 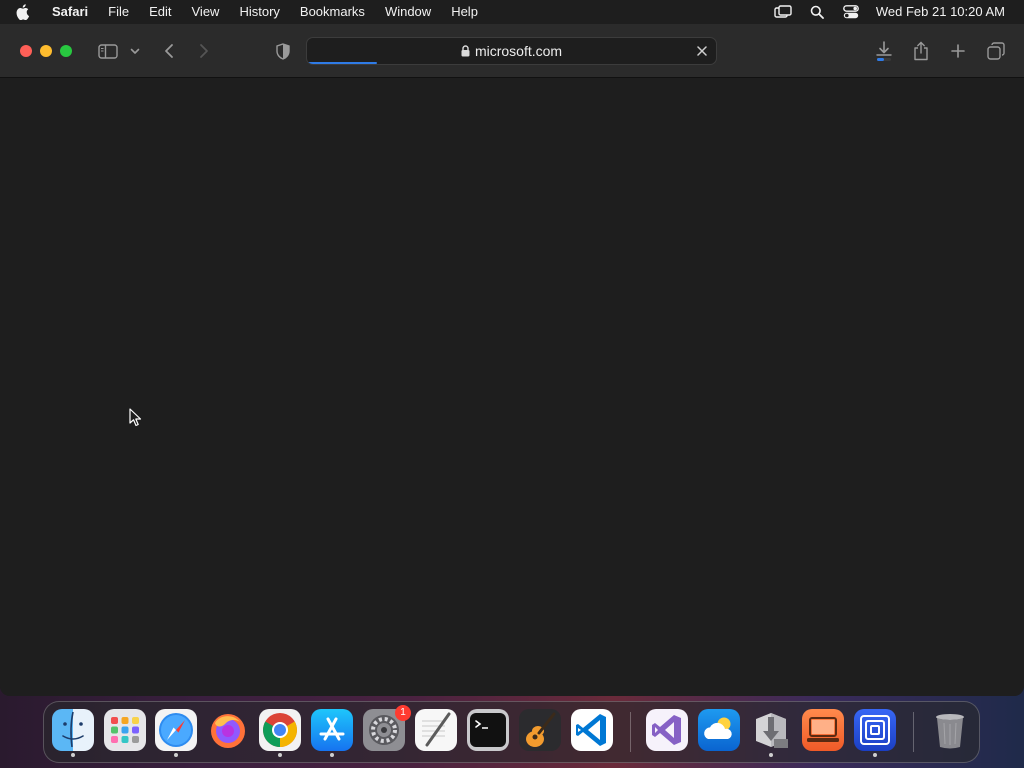 I want to click on dock-garageband, so click(x=540, y=730).